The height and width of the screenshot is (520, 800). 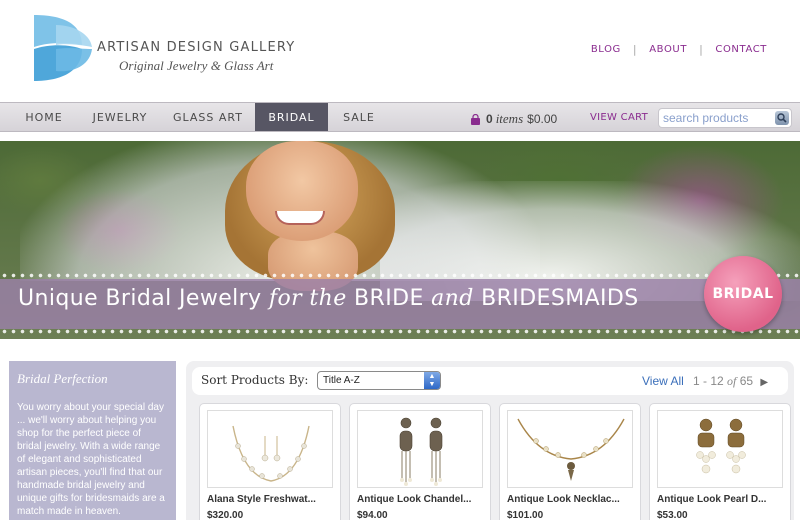 I want to click on bride-smile, so click(x=300, y=218).